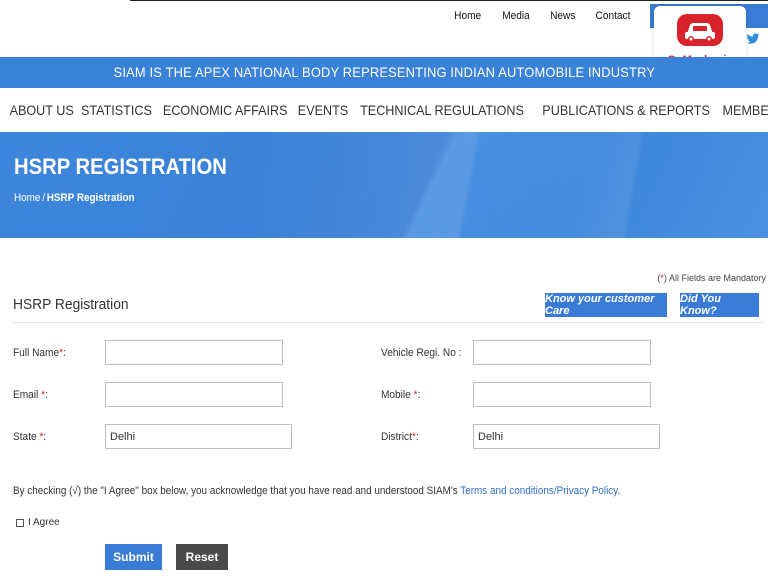 The image size is (768, 576). I want to click on breadcrumb: Home / HSRP Registration, so click(74, 198).